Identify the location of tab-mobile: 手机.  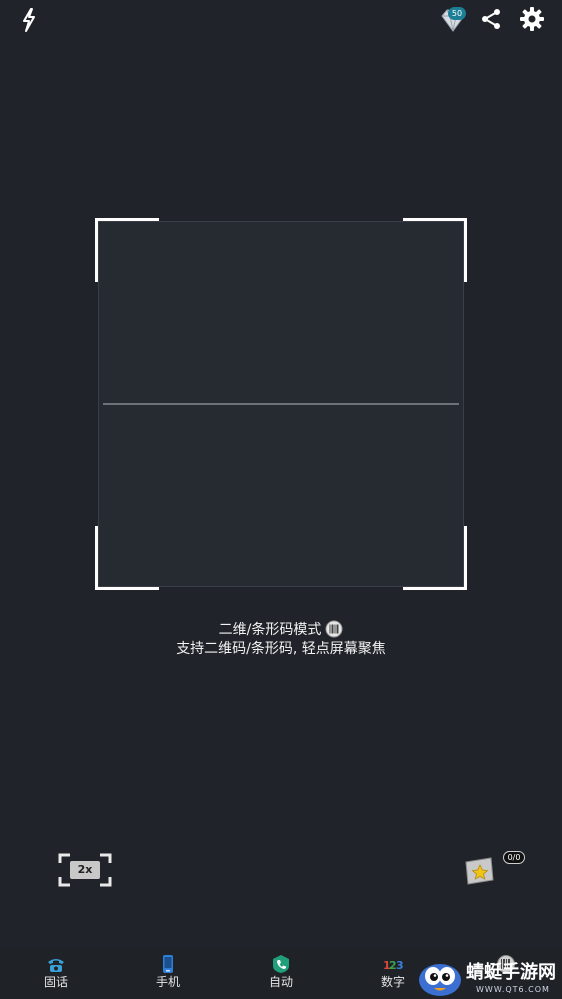
(168, 973).